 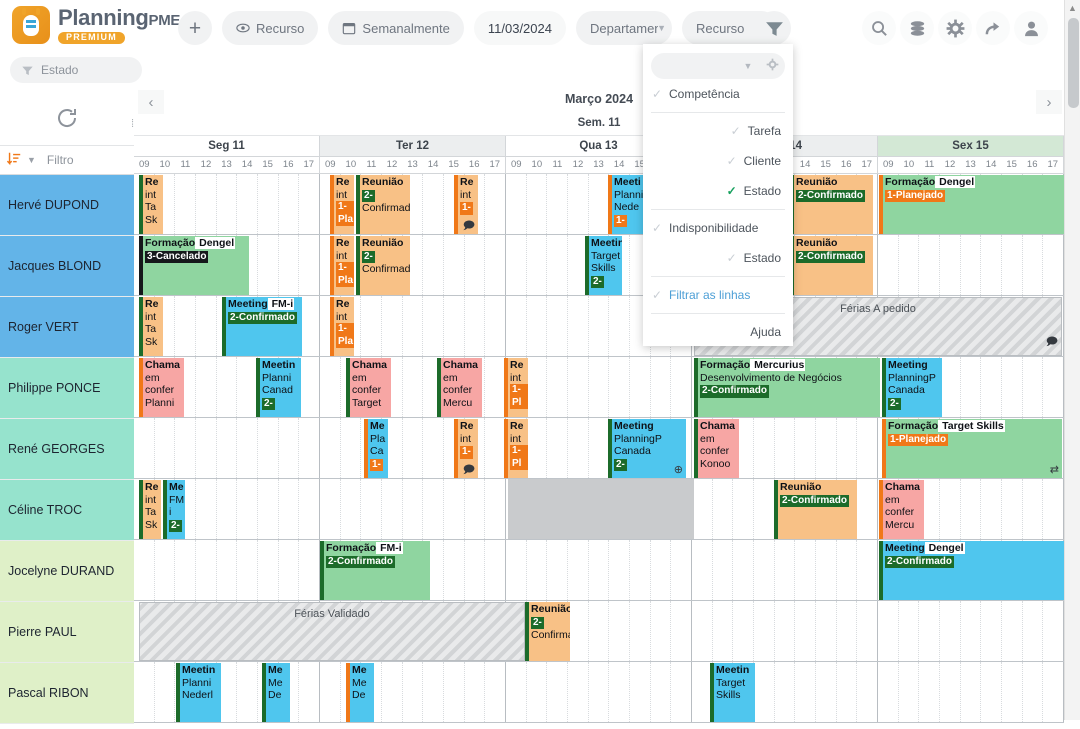 I want to click on resource-row: Pascal RIBON, so click(x=67, y=693).